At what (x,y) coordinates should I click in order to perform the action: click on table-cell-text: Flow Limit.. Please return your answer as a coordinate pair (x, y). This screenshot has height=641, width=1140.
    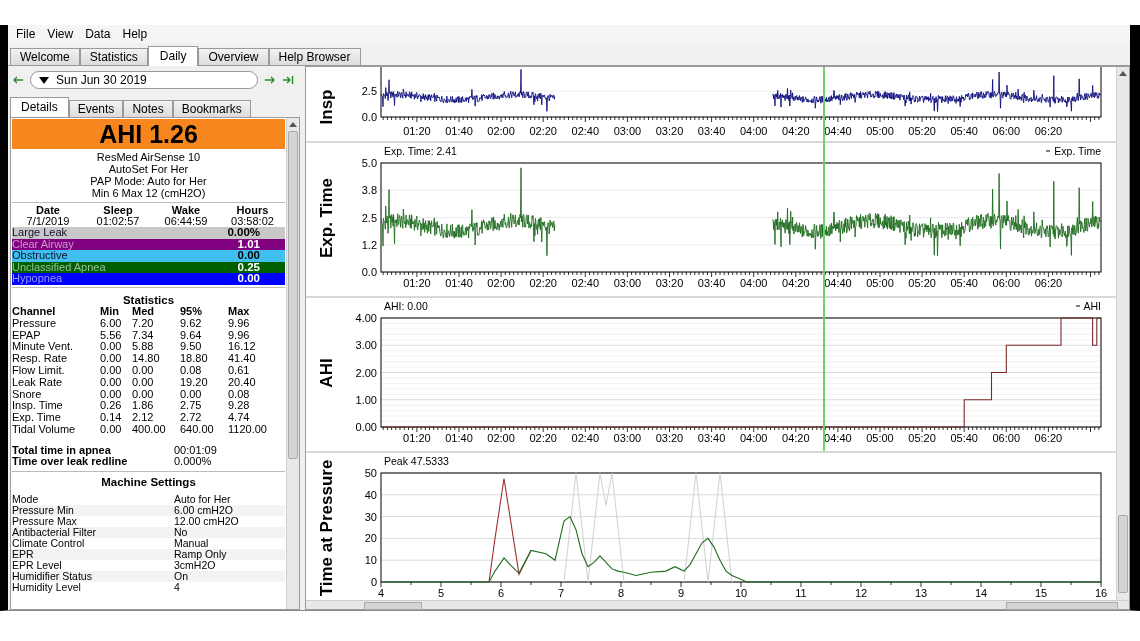
    Looking at the image, I should click on (39, 370).